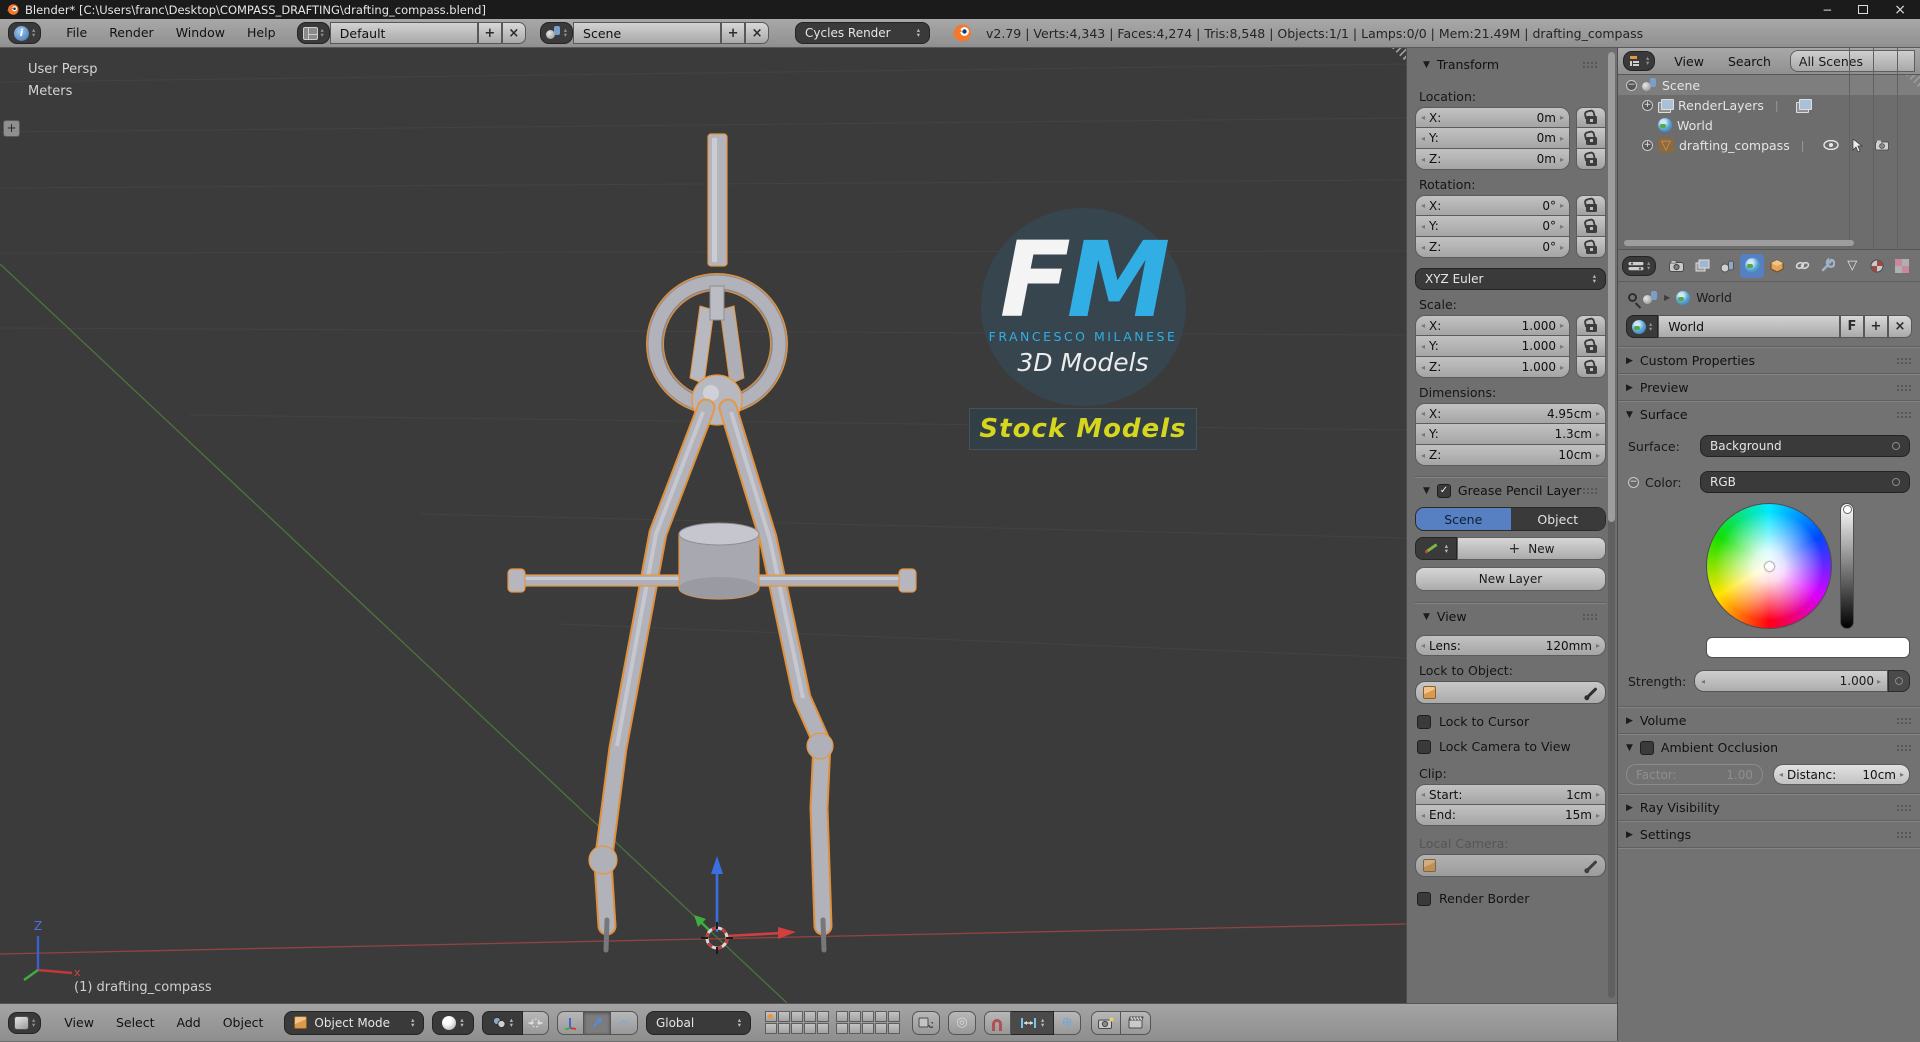  Describe the element at coordinates (1510, 434) in the screenshot. I see `dimension-y-field: ◂ Y: 1.3cm ▸` at that location.